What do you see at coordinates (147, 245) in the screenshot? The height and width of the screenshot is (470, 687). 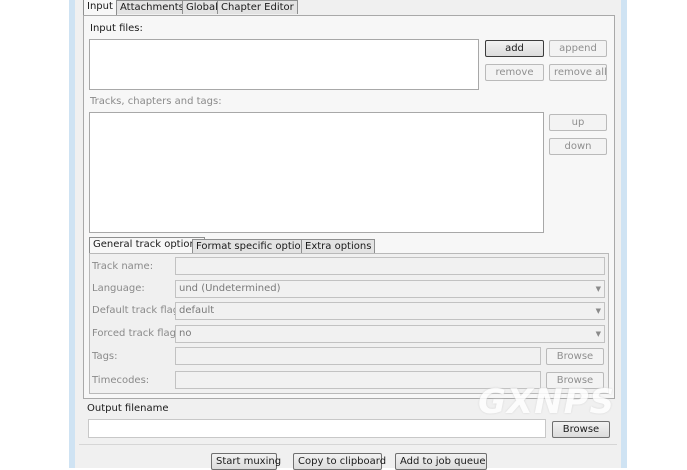 I see `tab-general-track-options: General track options` at bounding box center [147, 245].